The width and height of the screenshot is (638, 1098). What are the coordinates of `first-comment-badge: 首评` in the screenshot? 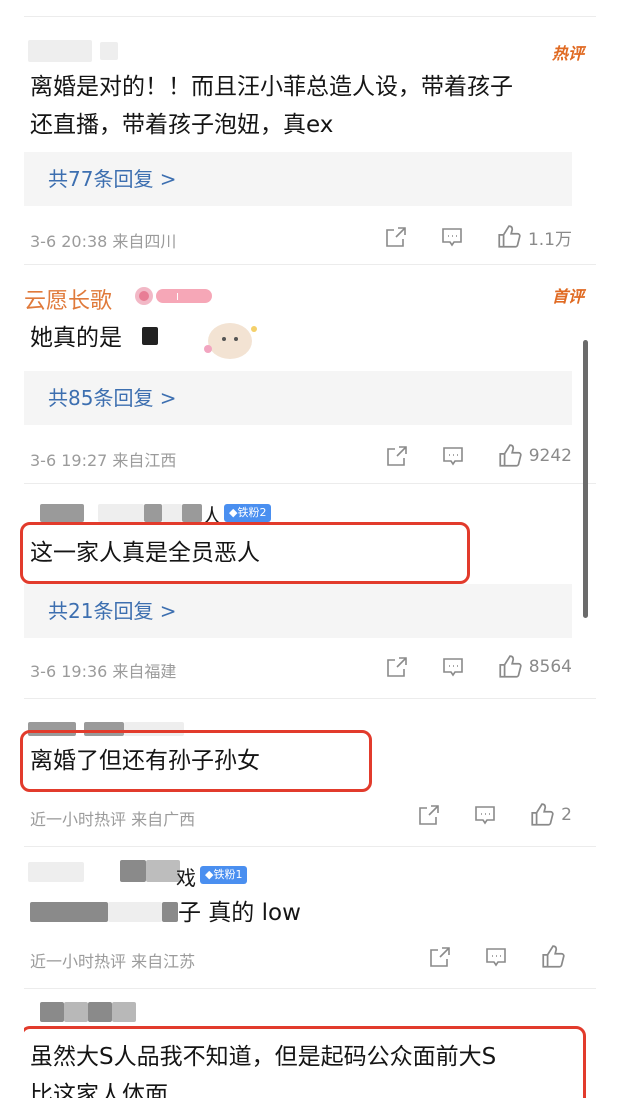 It's located at (567, 296).